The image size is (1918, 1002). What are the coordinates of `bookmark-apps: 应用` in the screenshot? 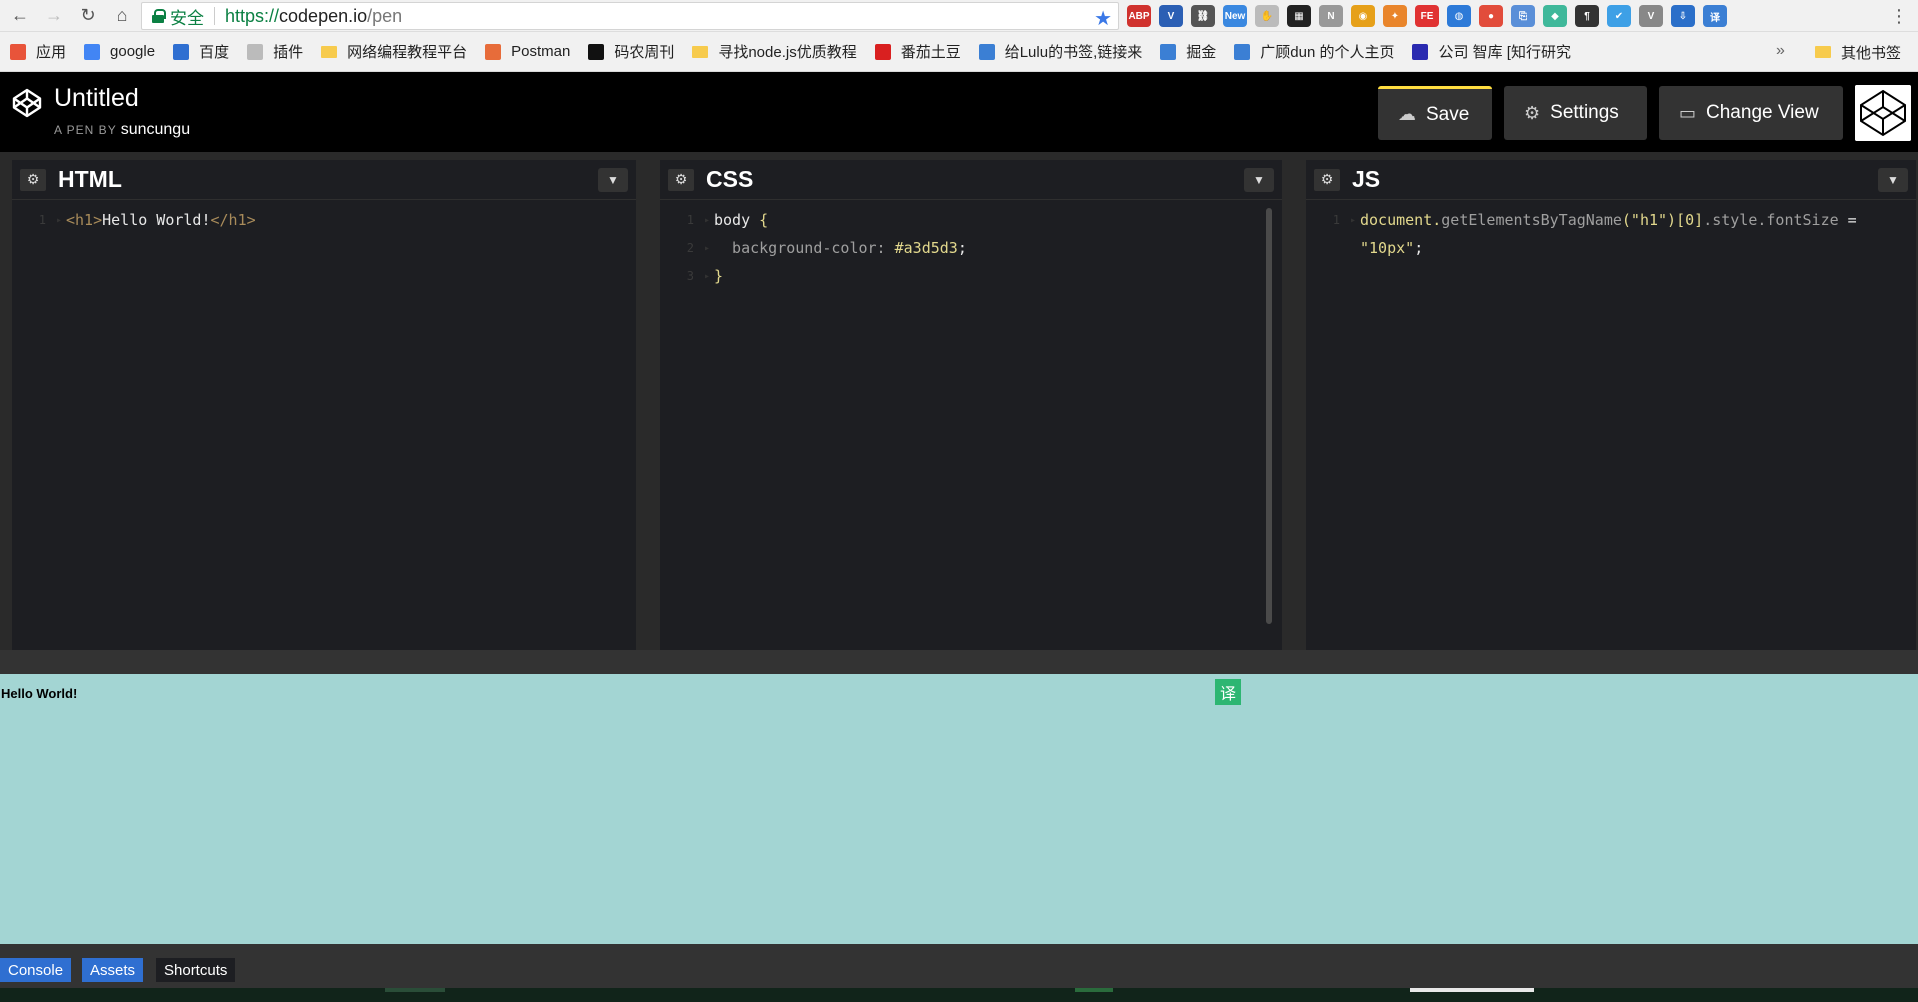 It's located at (38, 51).